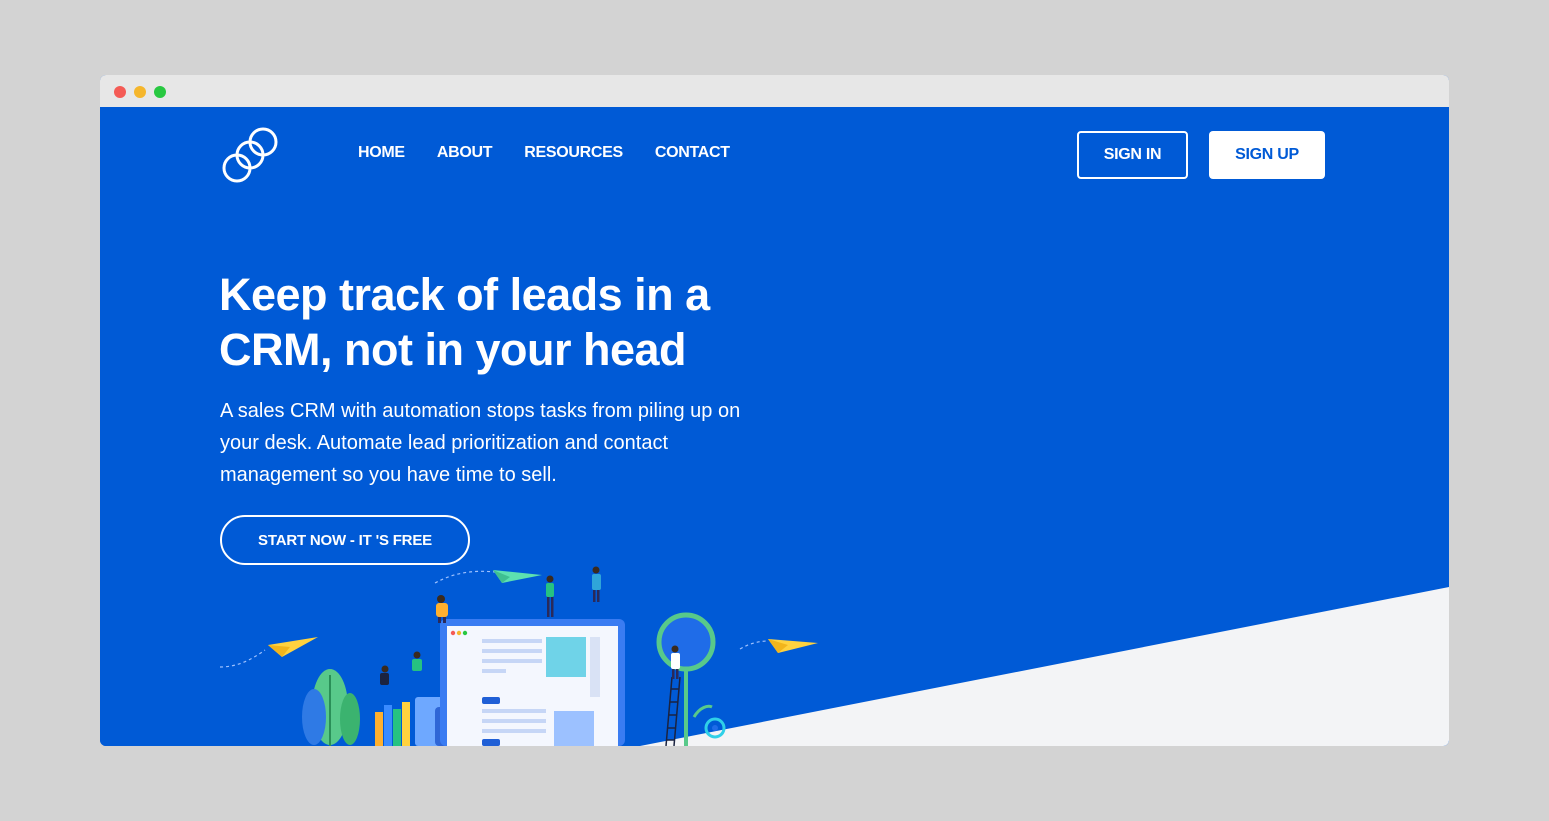  What do you see at coordinates (140, 92) in the screenshot?
I see `minimize-dot-icon` at bounding box center [140, 92].